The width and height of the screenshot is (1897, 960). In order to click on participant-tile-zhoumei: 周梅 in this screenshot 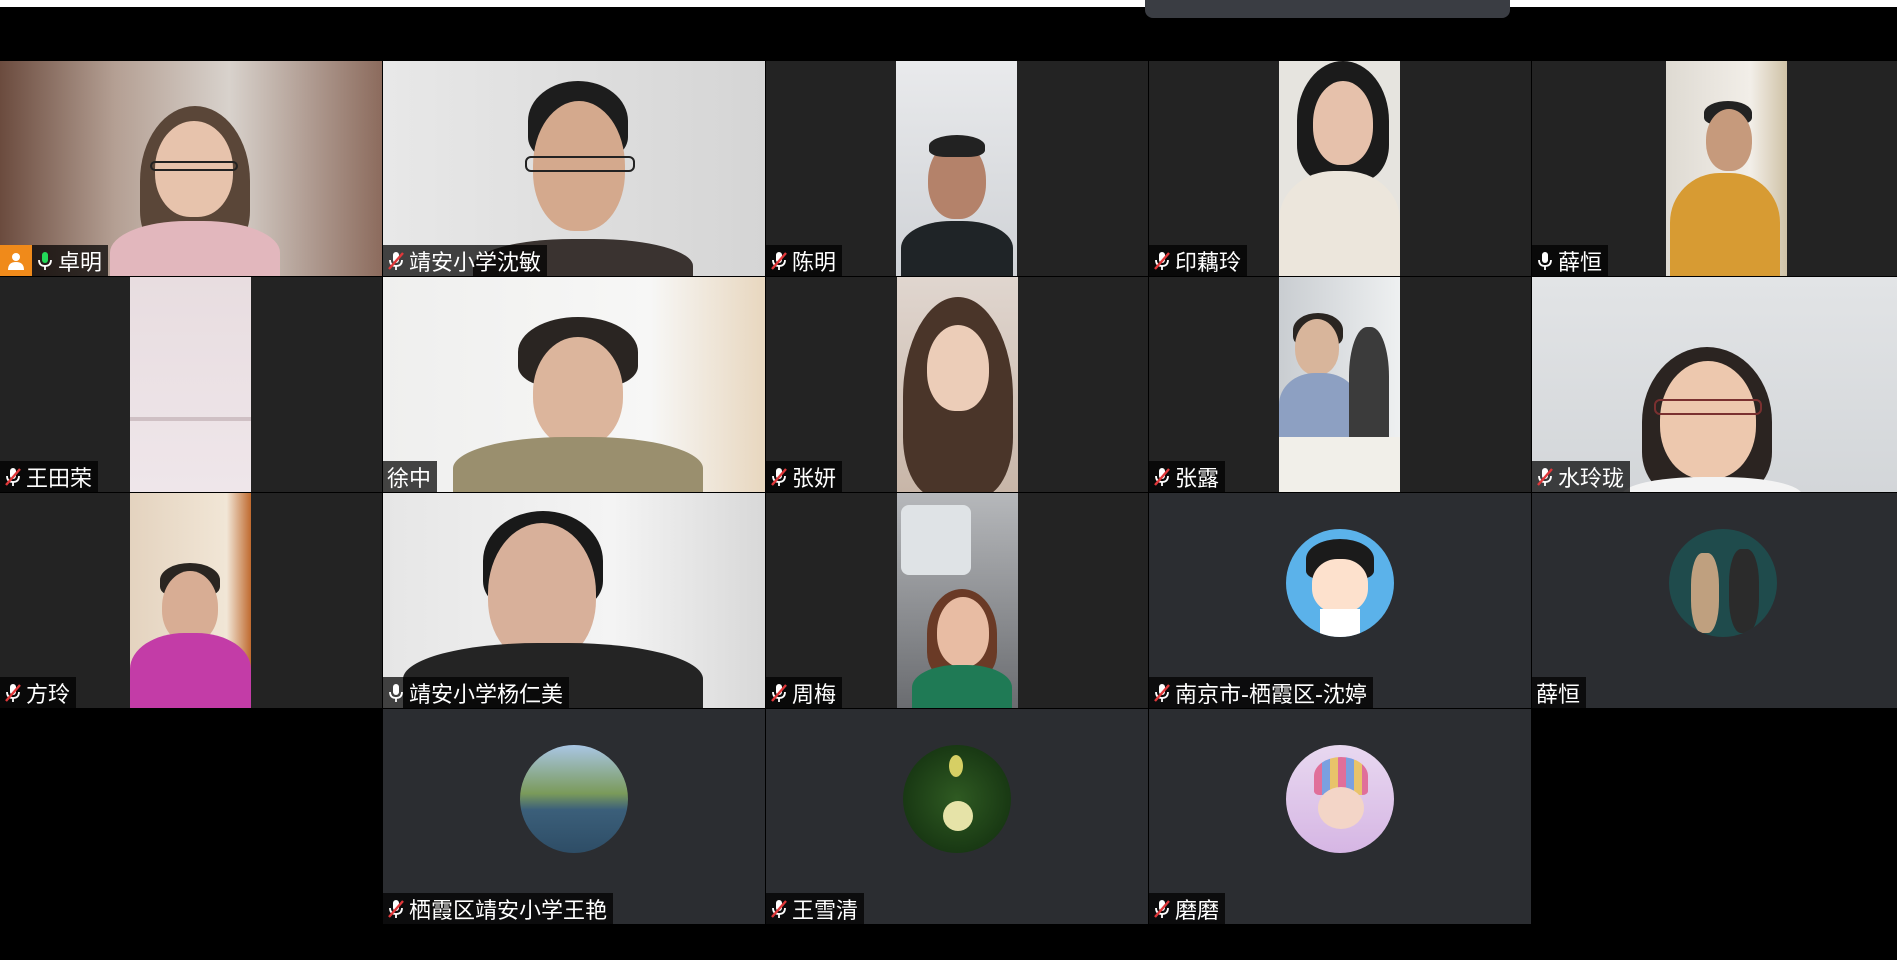, I will do `click(957, 600)`.